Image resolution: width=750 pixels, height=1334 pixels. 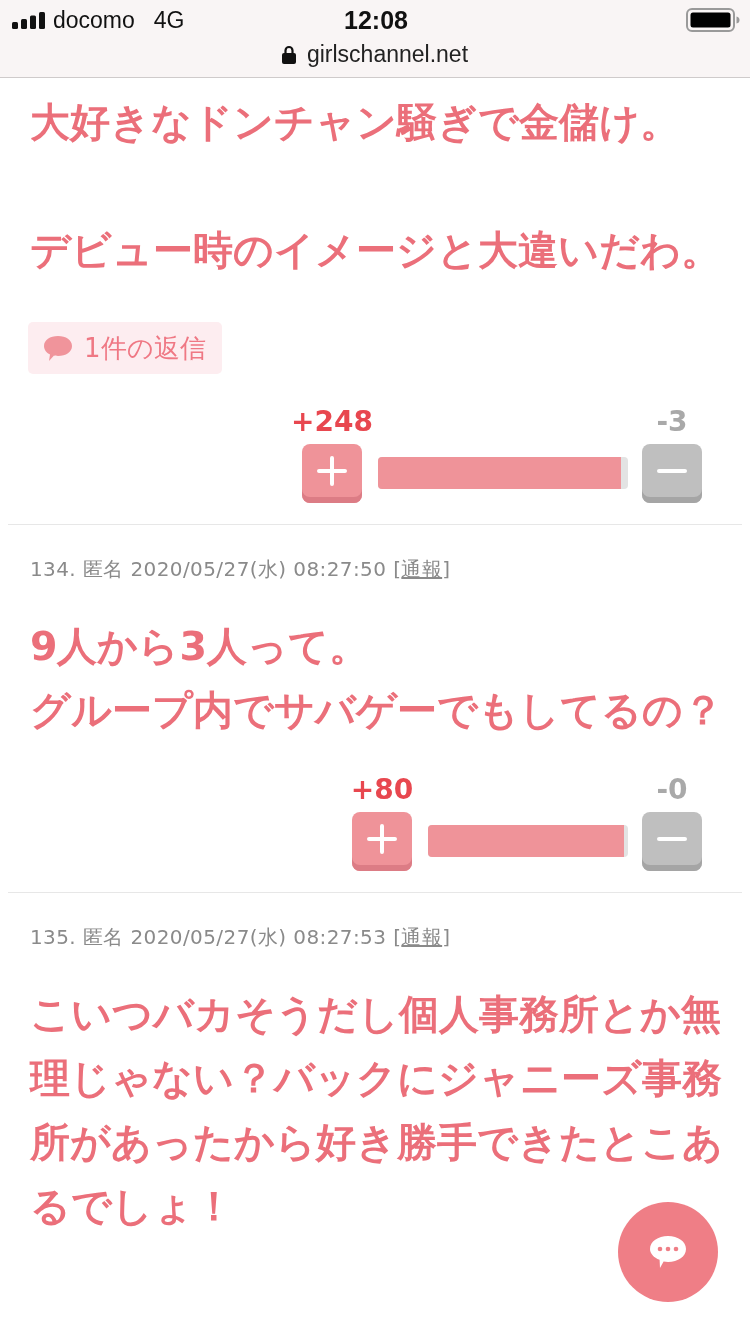 What do you see at coordinates (240, 569) in the screenshot?
I see `comment-meta: 134. 匿名 2020/05/27(水) 08:27:50 [通報]` at bounding box center [240, 569].